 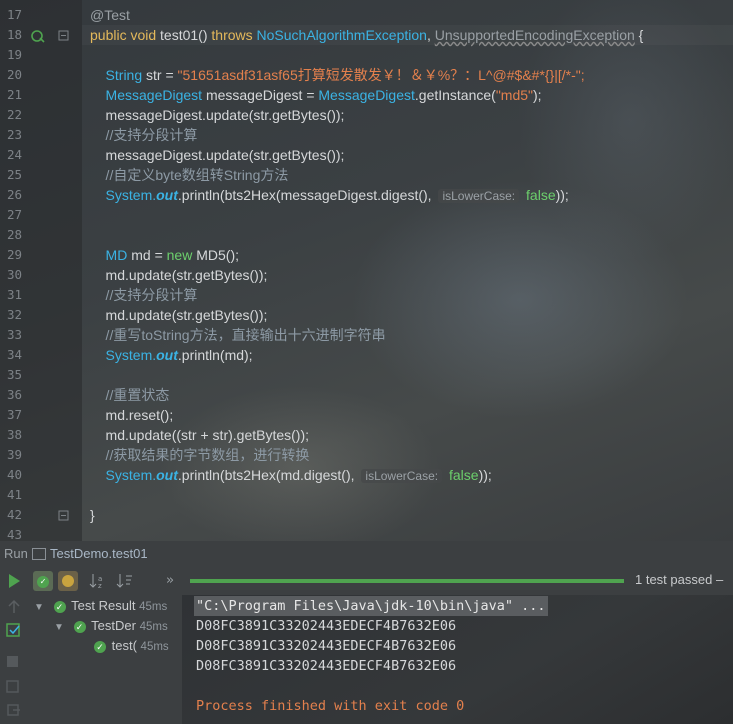 I want to click on rerun-failed-icon, so click(x=14, y=607).